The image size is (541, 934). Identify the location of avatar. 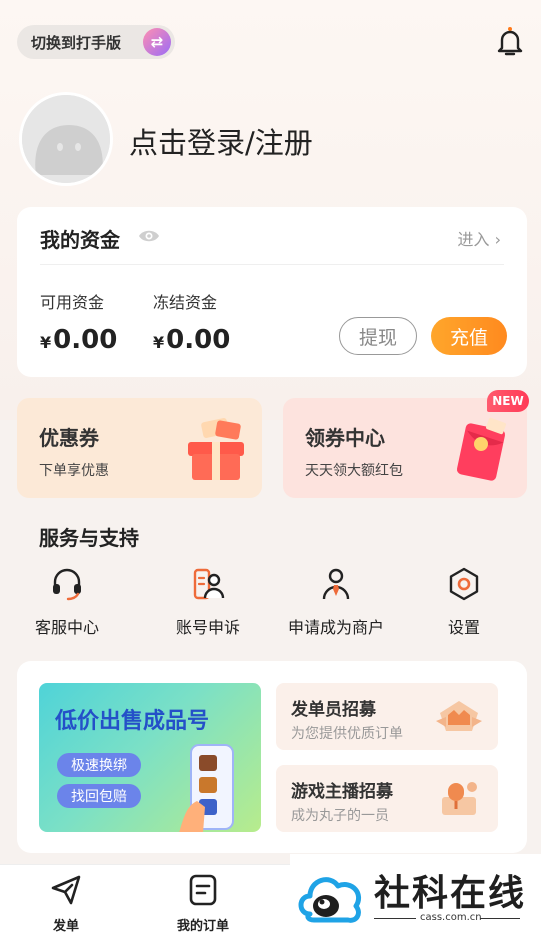
(66, 139).